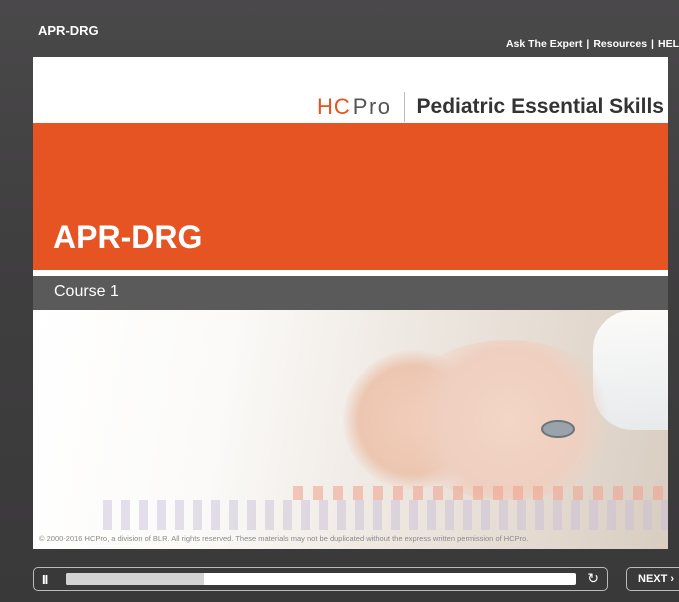 Image resolution: width=679 pixels, height=602 pixels. What do you see at coordinates (593, 578) in the screenshot?
I see `replay-icon: ↻` at bounding box center [593, 578].